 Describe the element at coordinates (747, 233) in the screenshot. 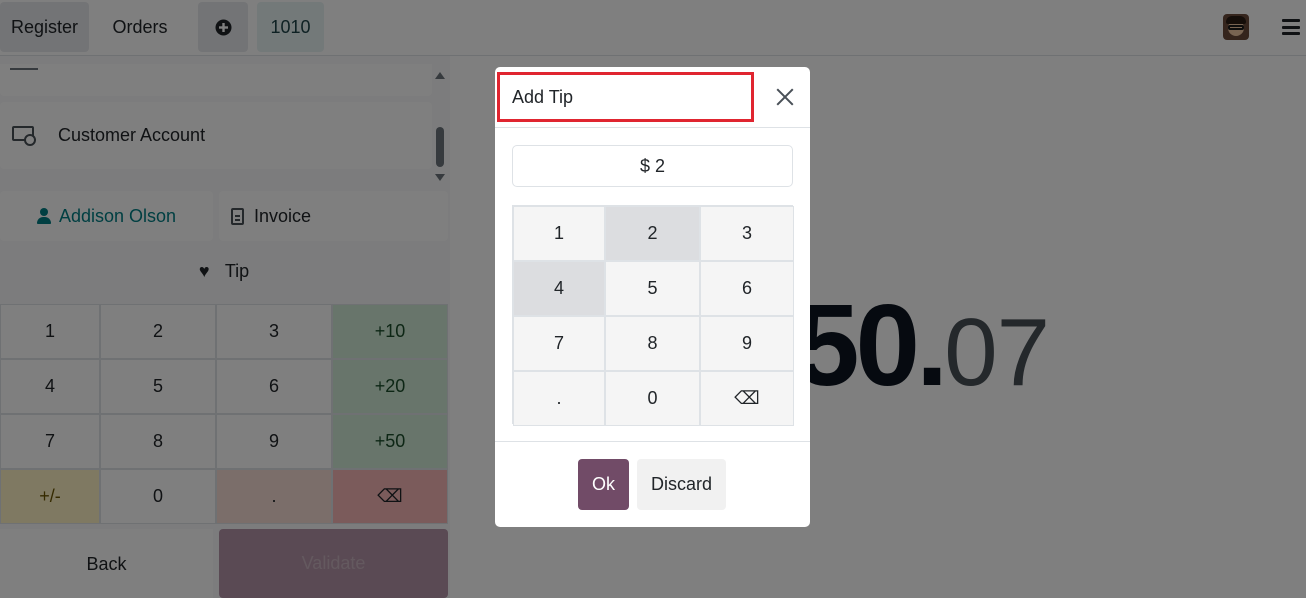

I see `tip-key: 3` at that location.